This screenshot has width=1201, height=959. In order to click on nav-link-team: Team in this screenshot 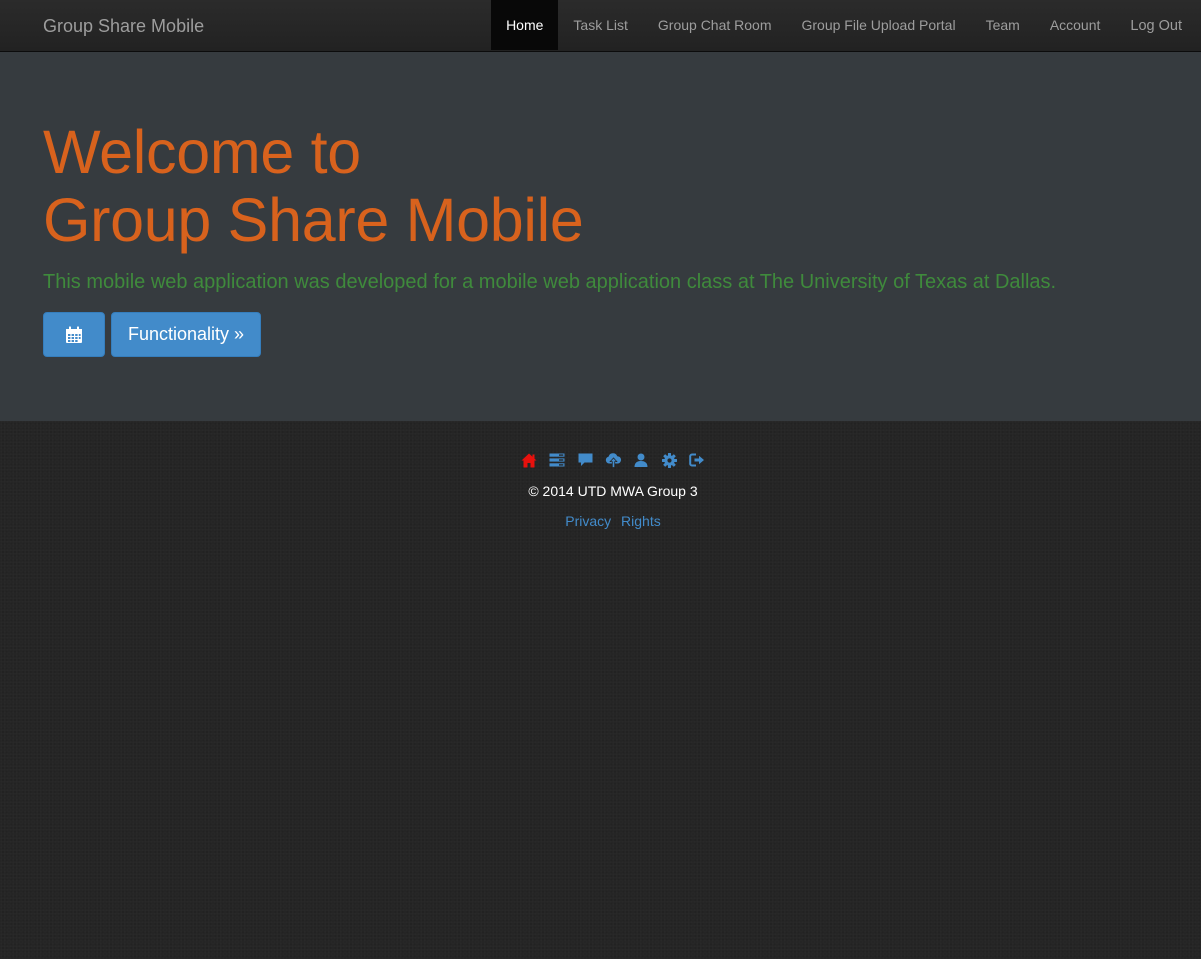, I will do `click(1003, 25)`.